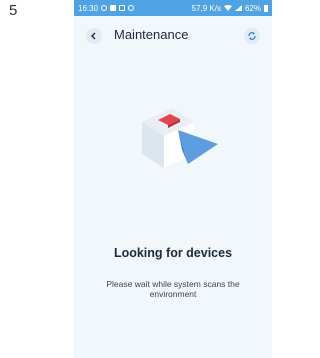 The height and width of the screenshot is (358, 320). What do you see at coordinates (131, 8) in the screenshot?
I see `app-icon` at bounding box center [131, 8].